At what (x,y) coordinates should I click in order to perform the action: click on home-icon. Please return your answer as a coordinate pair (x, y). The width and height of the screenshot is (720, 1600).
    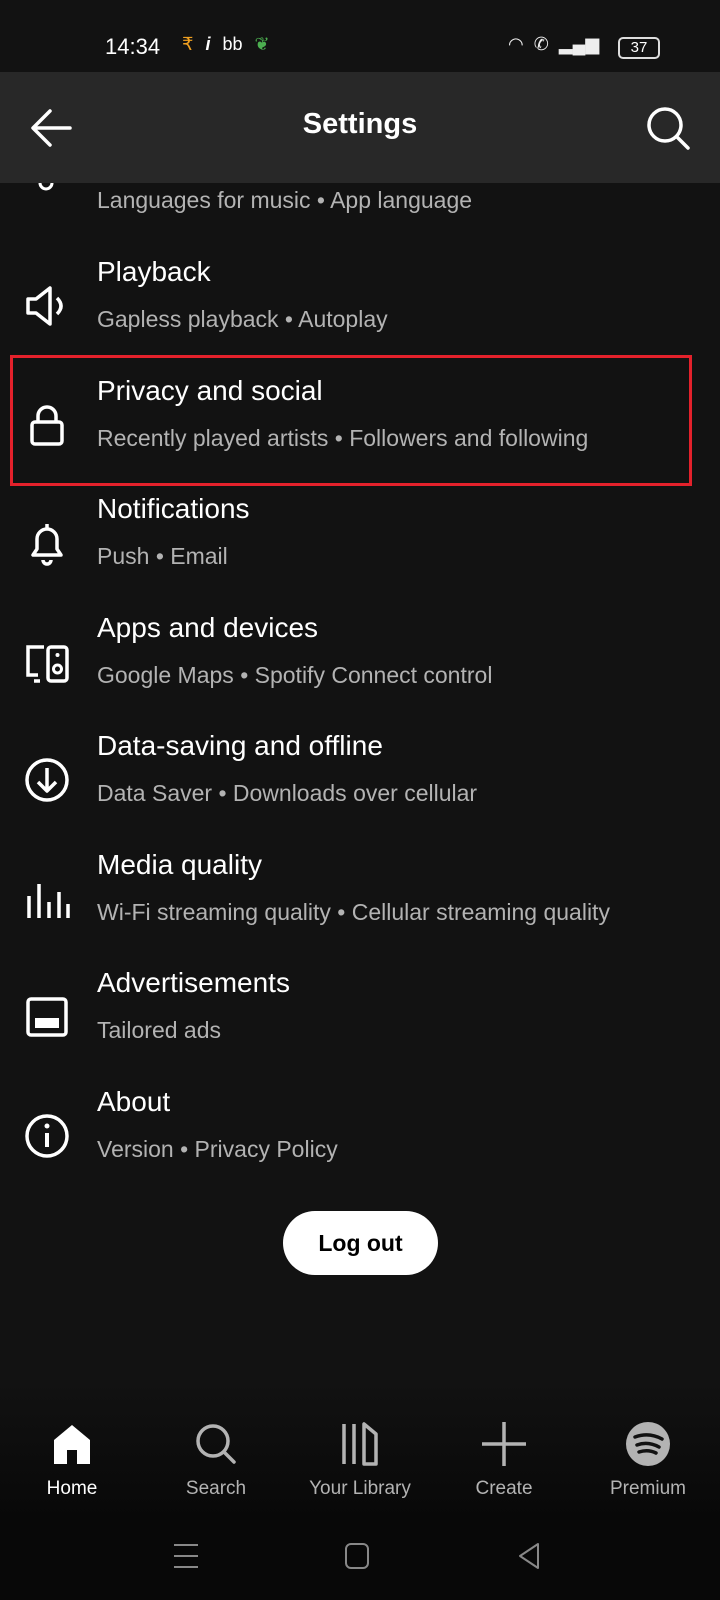
    Looking at the image, I should click on (72, 1444).